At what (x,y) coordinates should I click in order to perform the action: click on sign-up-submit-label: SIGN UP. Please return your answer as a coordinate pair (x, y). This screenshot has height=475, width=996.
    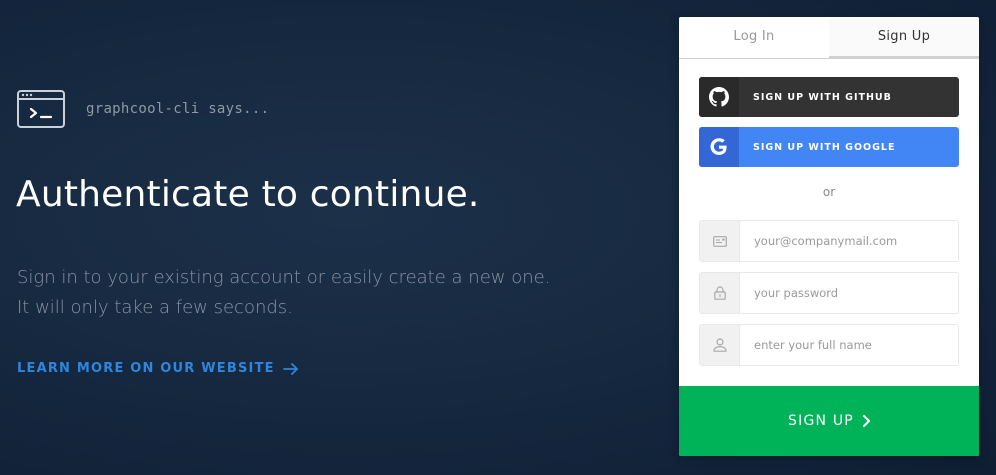
    Looking at the image, I should click on (821, 421).